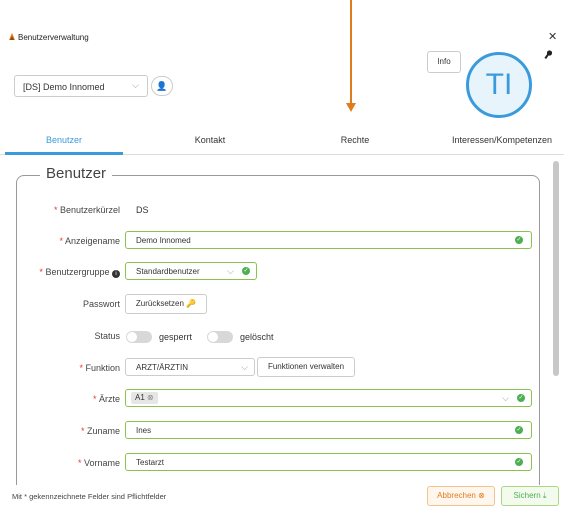 This screenshot has height=510, width=564. What do you see at coordinates (142, 210) in the screenshot?
I see `kuerzel-value: DS` at bounding box center [142, 210].